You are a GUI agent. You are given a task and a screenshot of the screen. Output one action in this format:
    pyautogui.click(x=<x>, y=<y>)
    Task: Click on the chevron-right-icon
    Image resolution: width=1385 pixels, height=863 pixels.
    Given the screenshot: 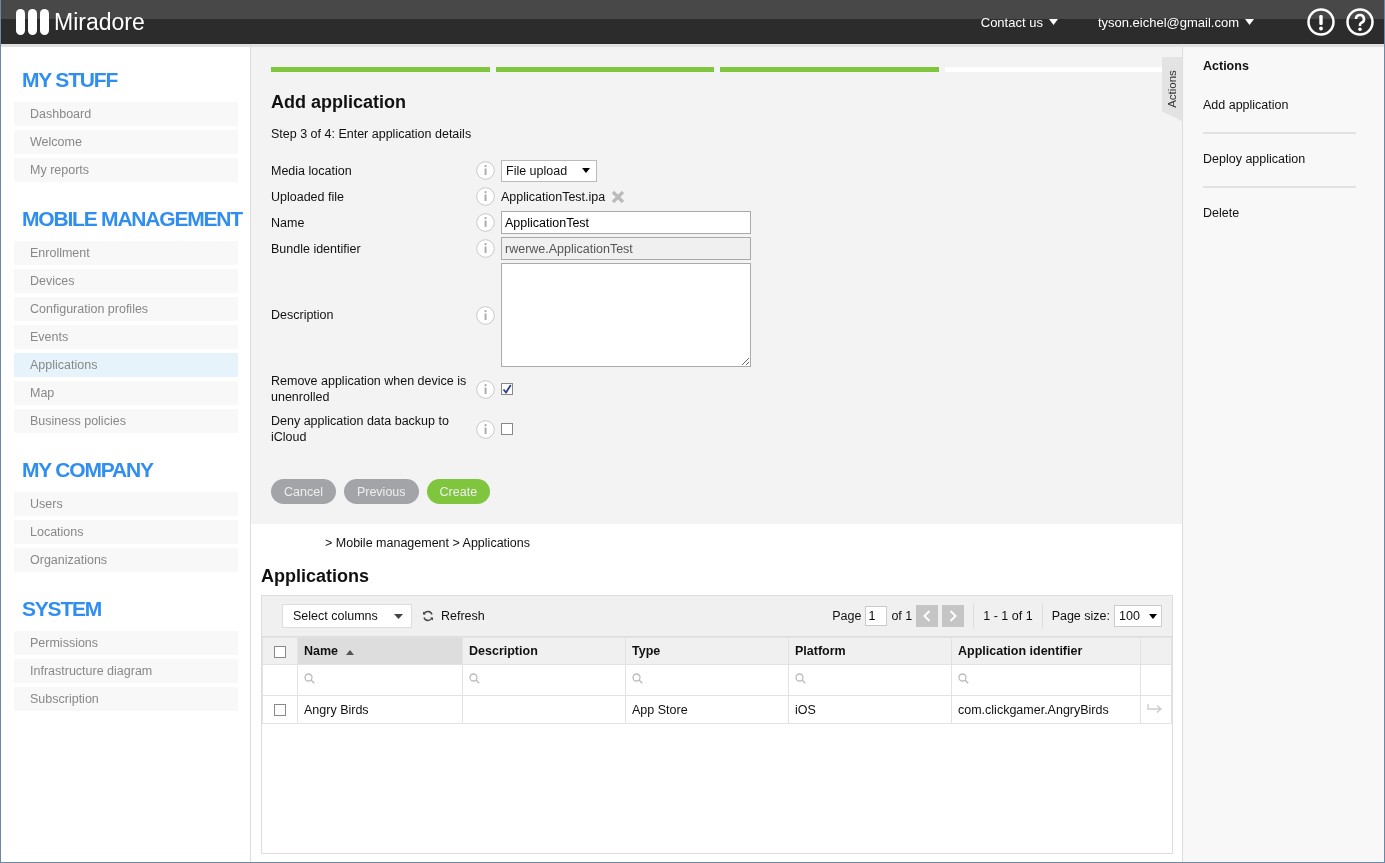 What is the action you would take?
    pyautogui.click(x=953, y=616)
    